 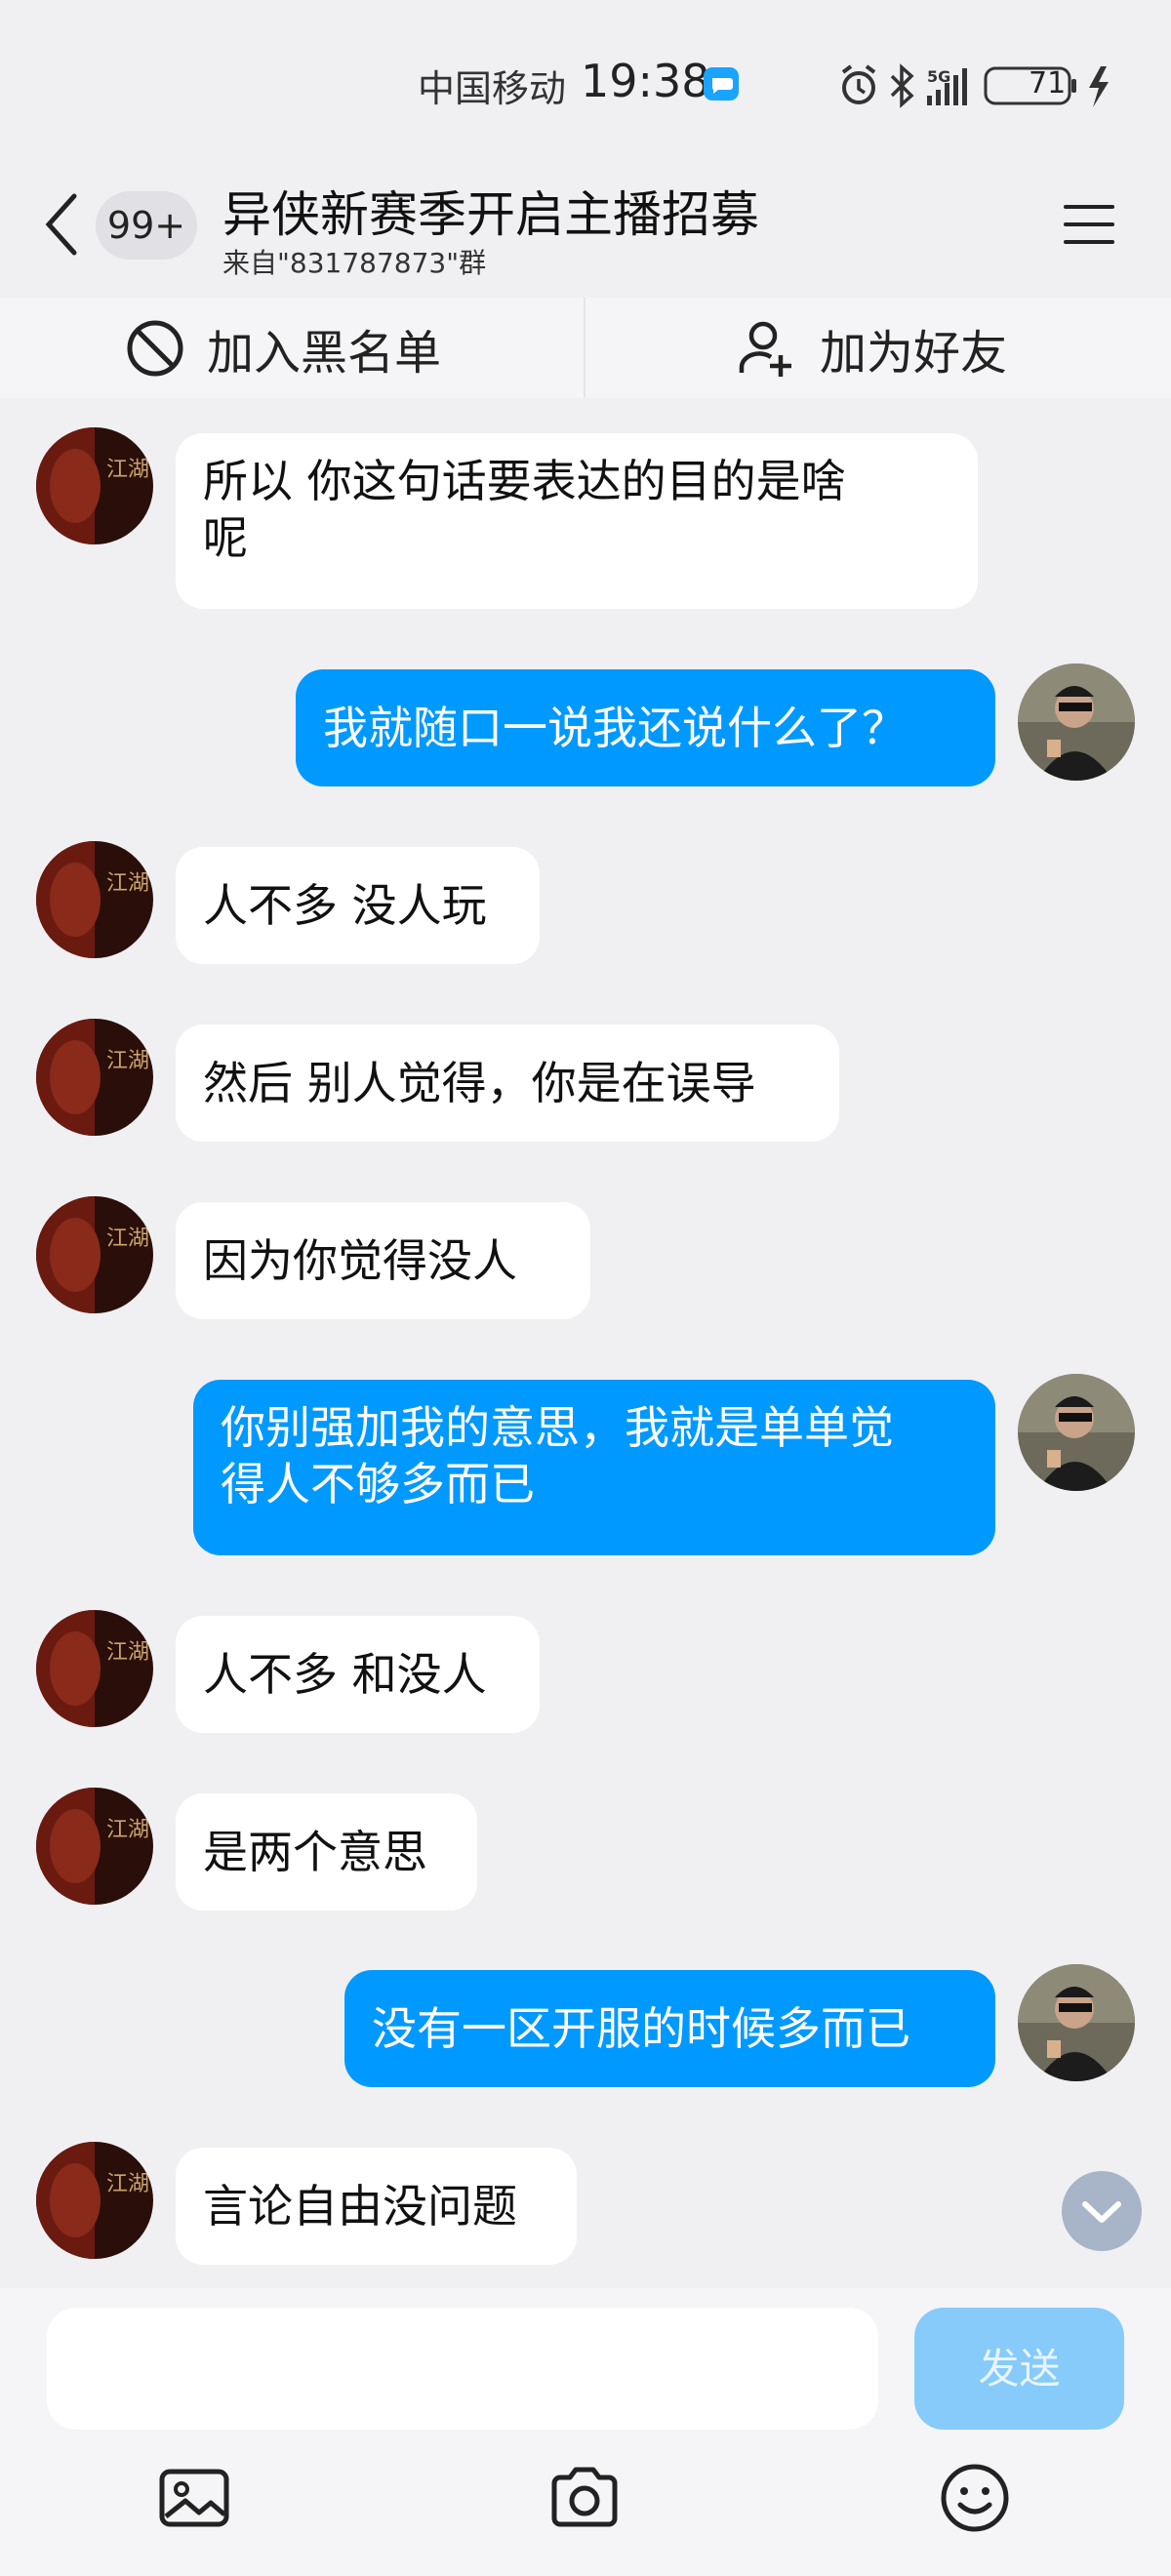 I want to click on chat-subtitle: 来自"831787873"群, so click(x=354, y=263).